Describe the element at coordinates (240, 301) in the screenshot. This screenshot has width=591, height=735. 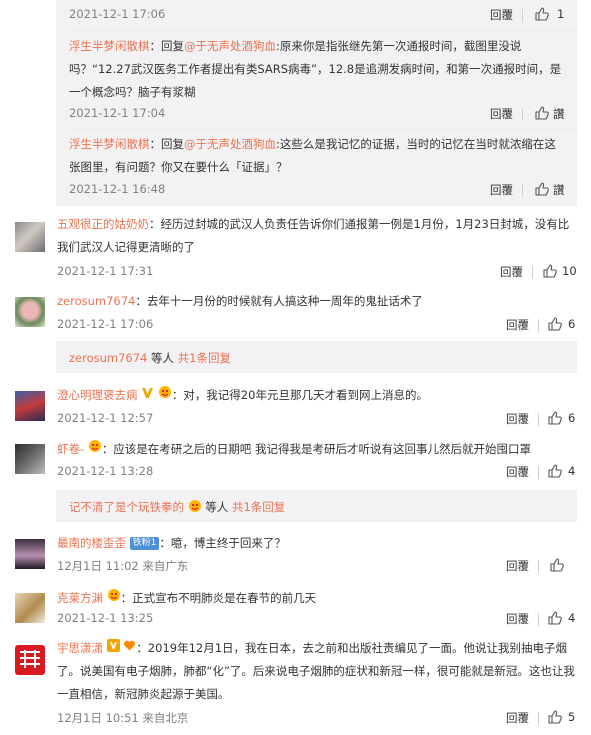
I see `comment-text: zerosum7674：去年十一月份的时候就有人搞这种一周年的鬼扯话术了` at that location.